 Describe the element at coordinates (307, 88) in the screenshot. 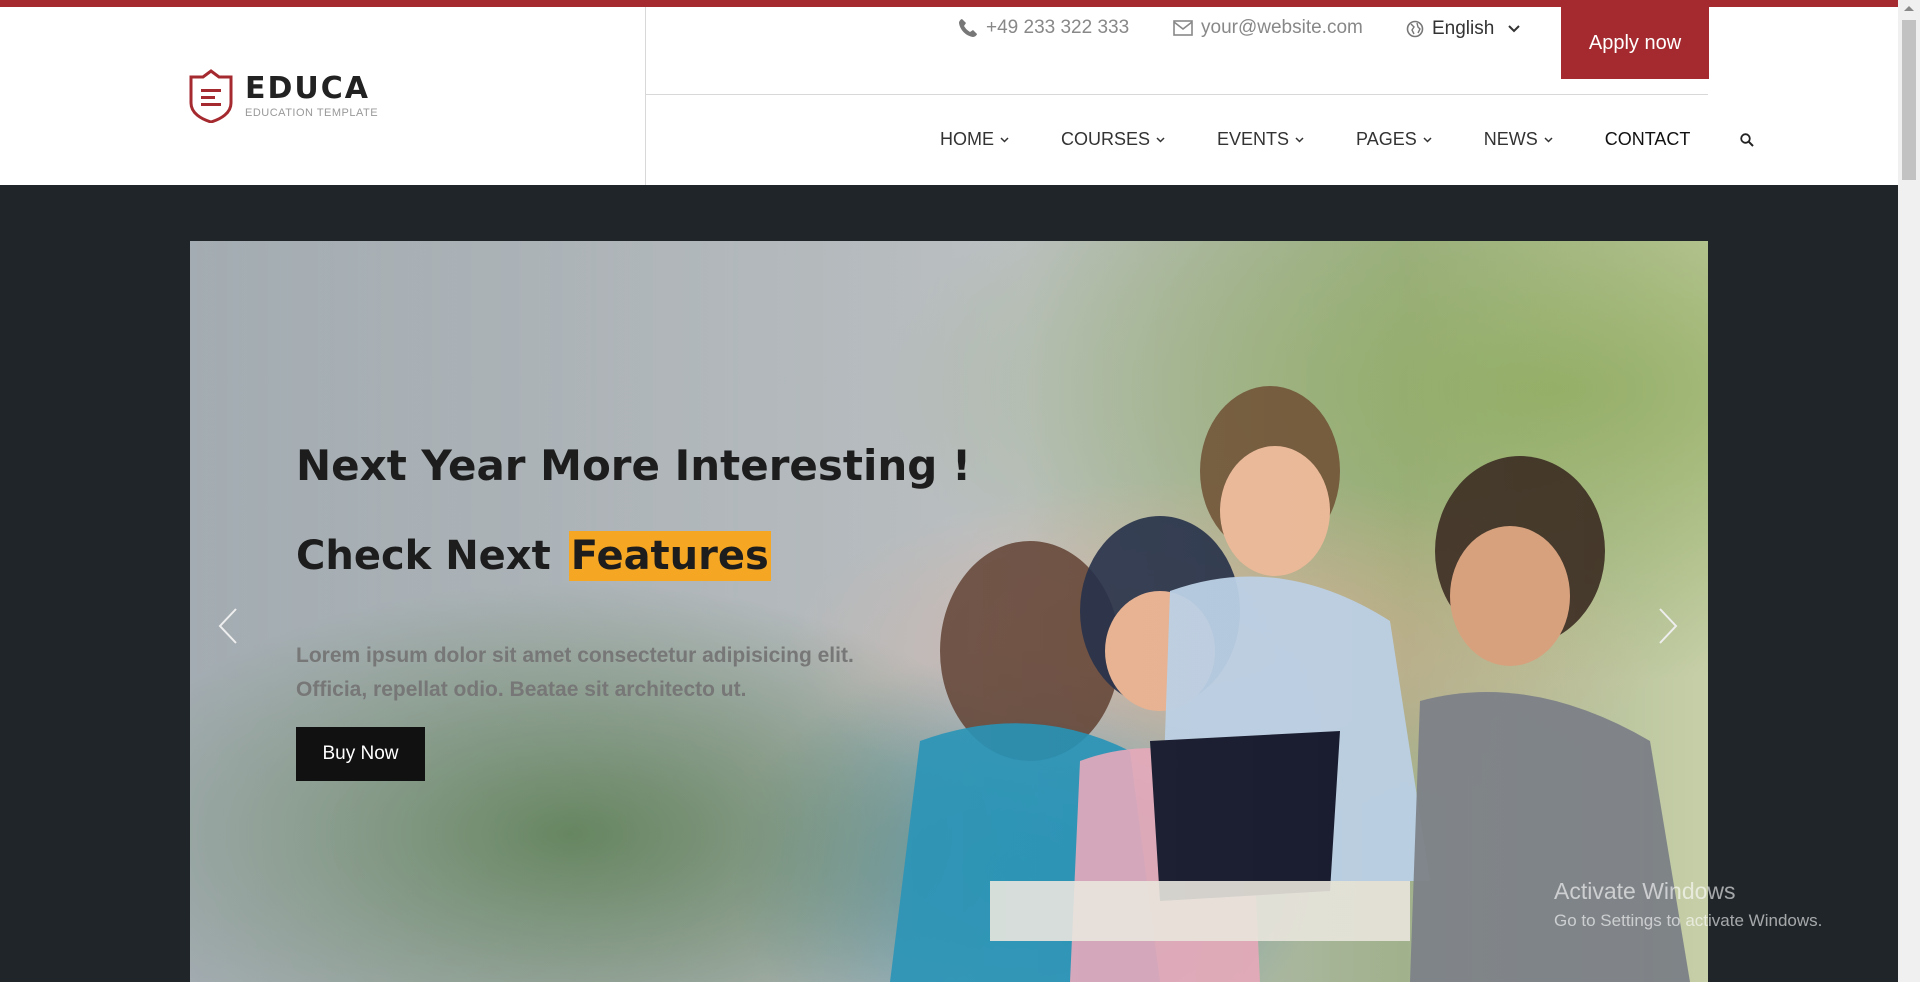

I see `brand-name: EDUCA` at that location.